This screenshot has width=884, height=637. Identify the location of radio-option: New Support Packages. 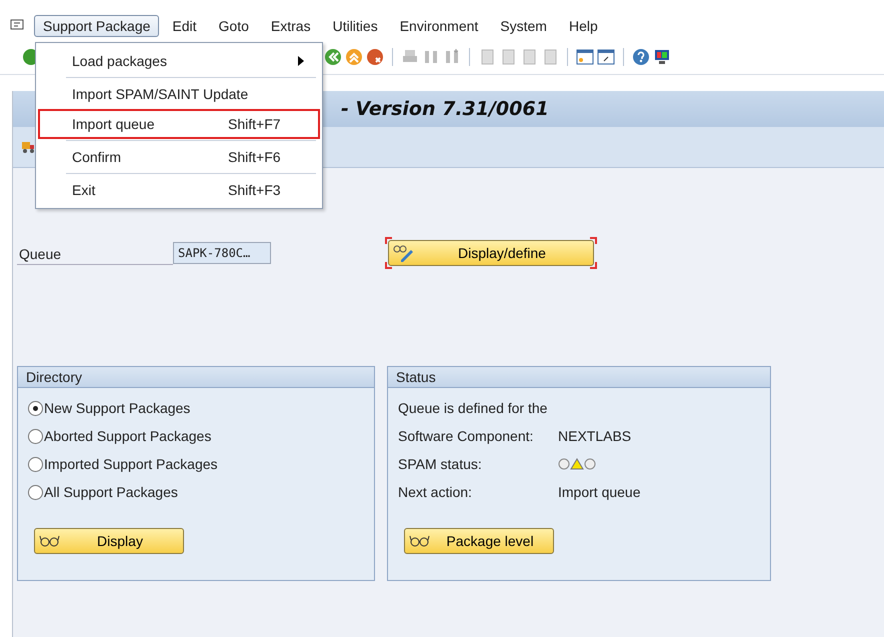
(196, 408).